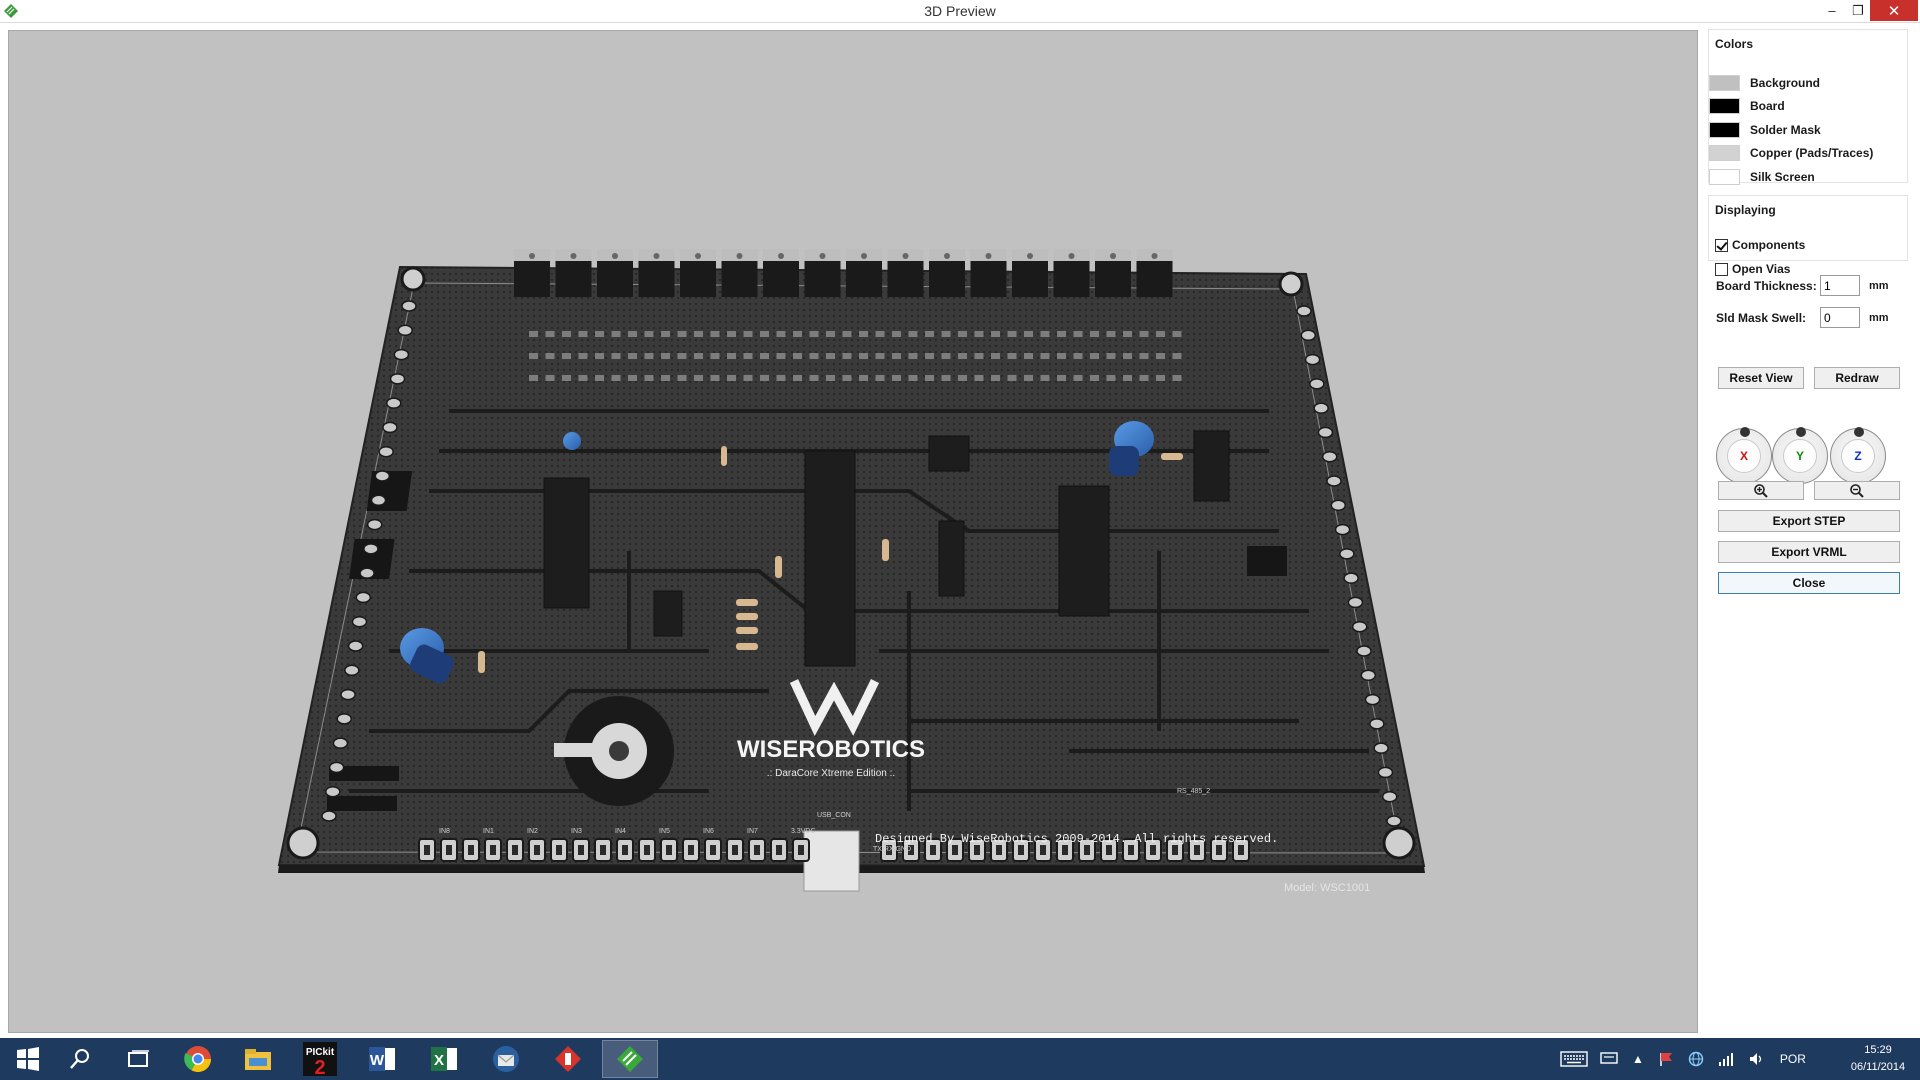 The width and height of the screenshot is (1920, 1080). Describe the element at coordinates (1683, 1059) in the screenshot. I see `system-tray: ▲ POR` at that location.